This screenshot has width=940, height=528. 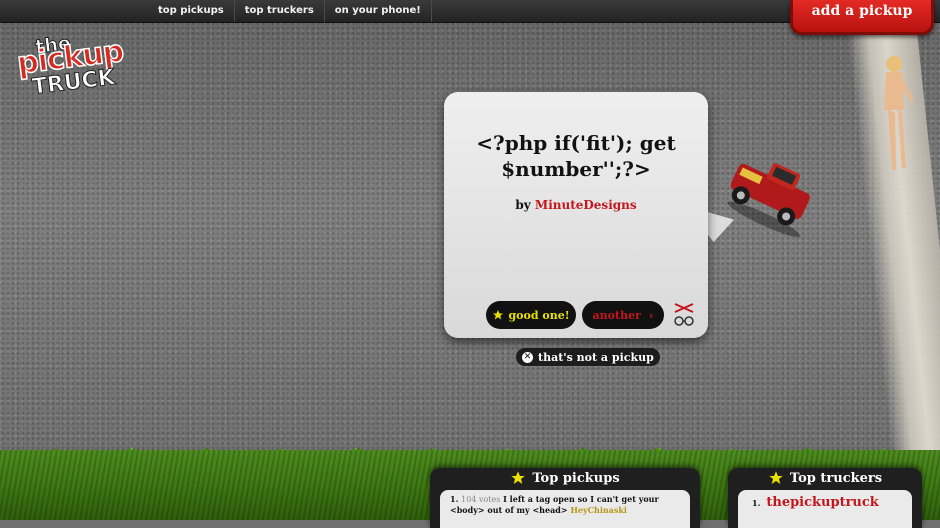 I want to click on another-button: another ›, so click(x=623, y=315).